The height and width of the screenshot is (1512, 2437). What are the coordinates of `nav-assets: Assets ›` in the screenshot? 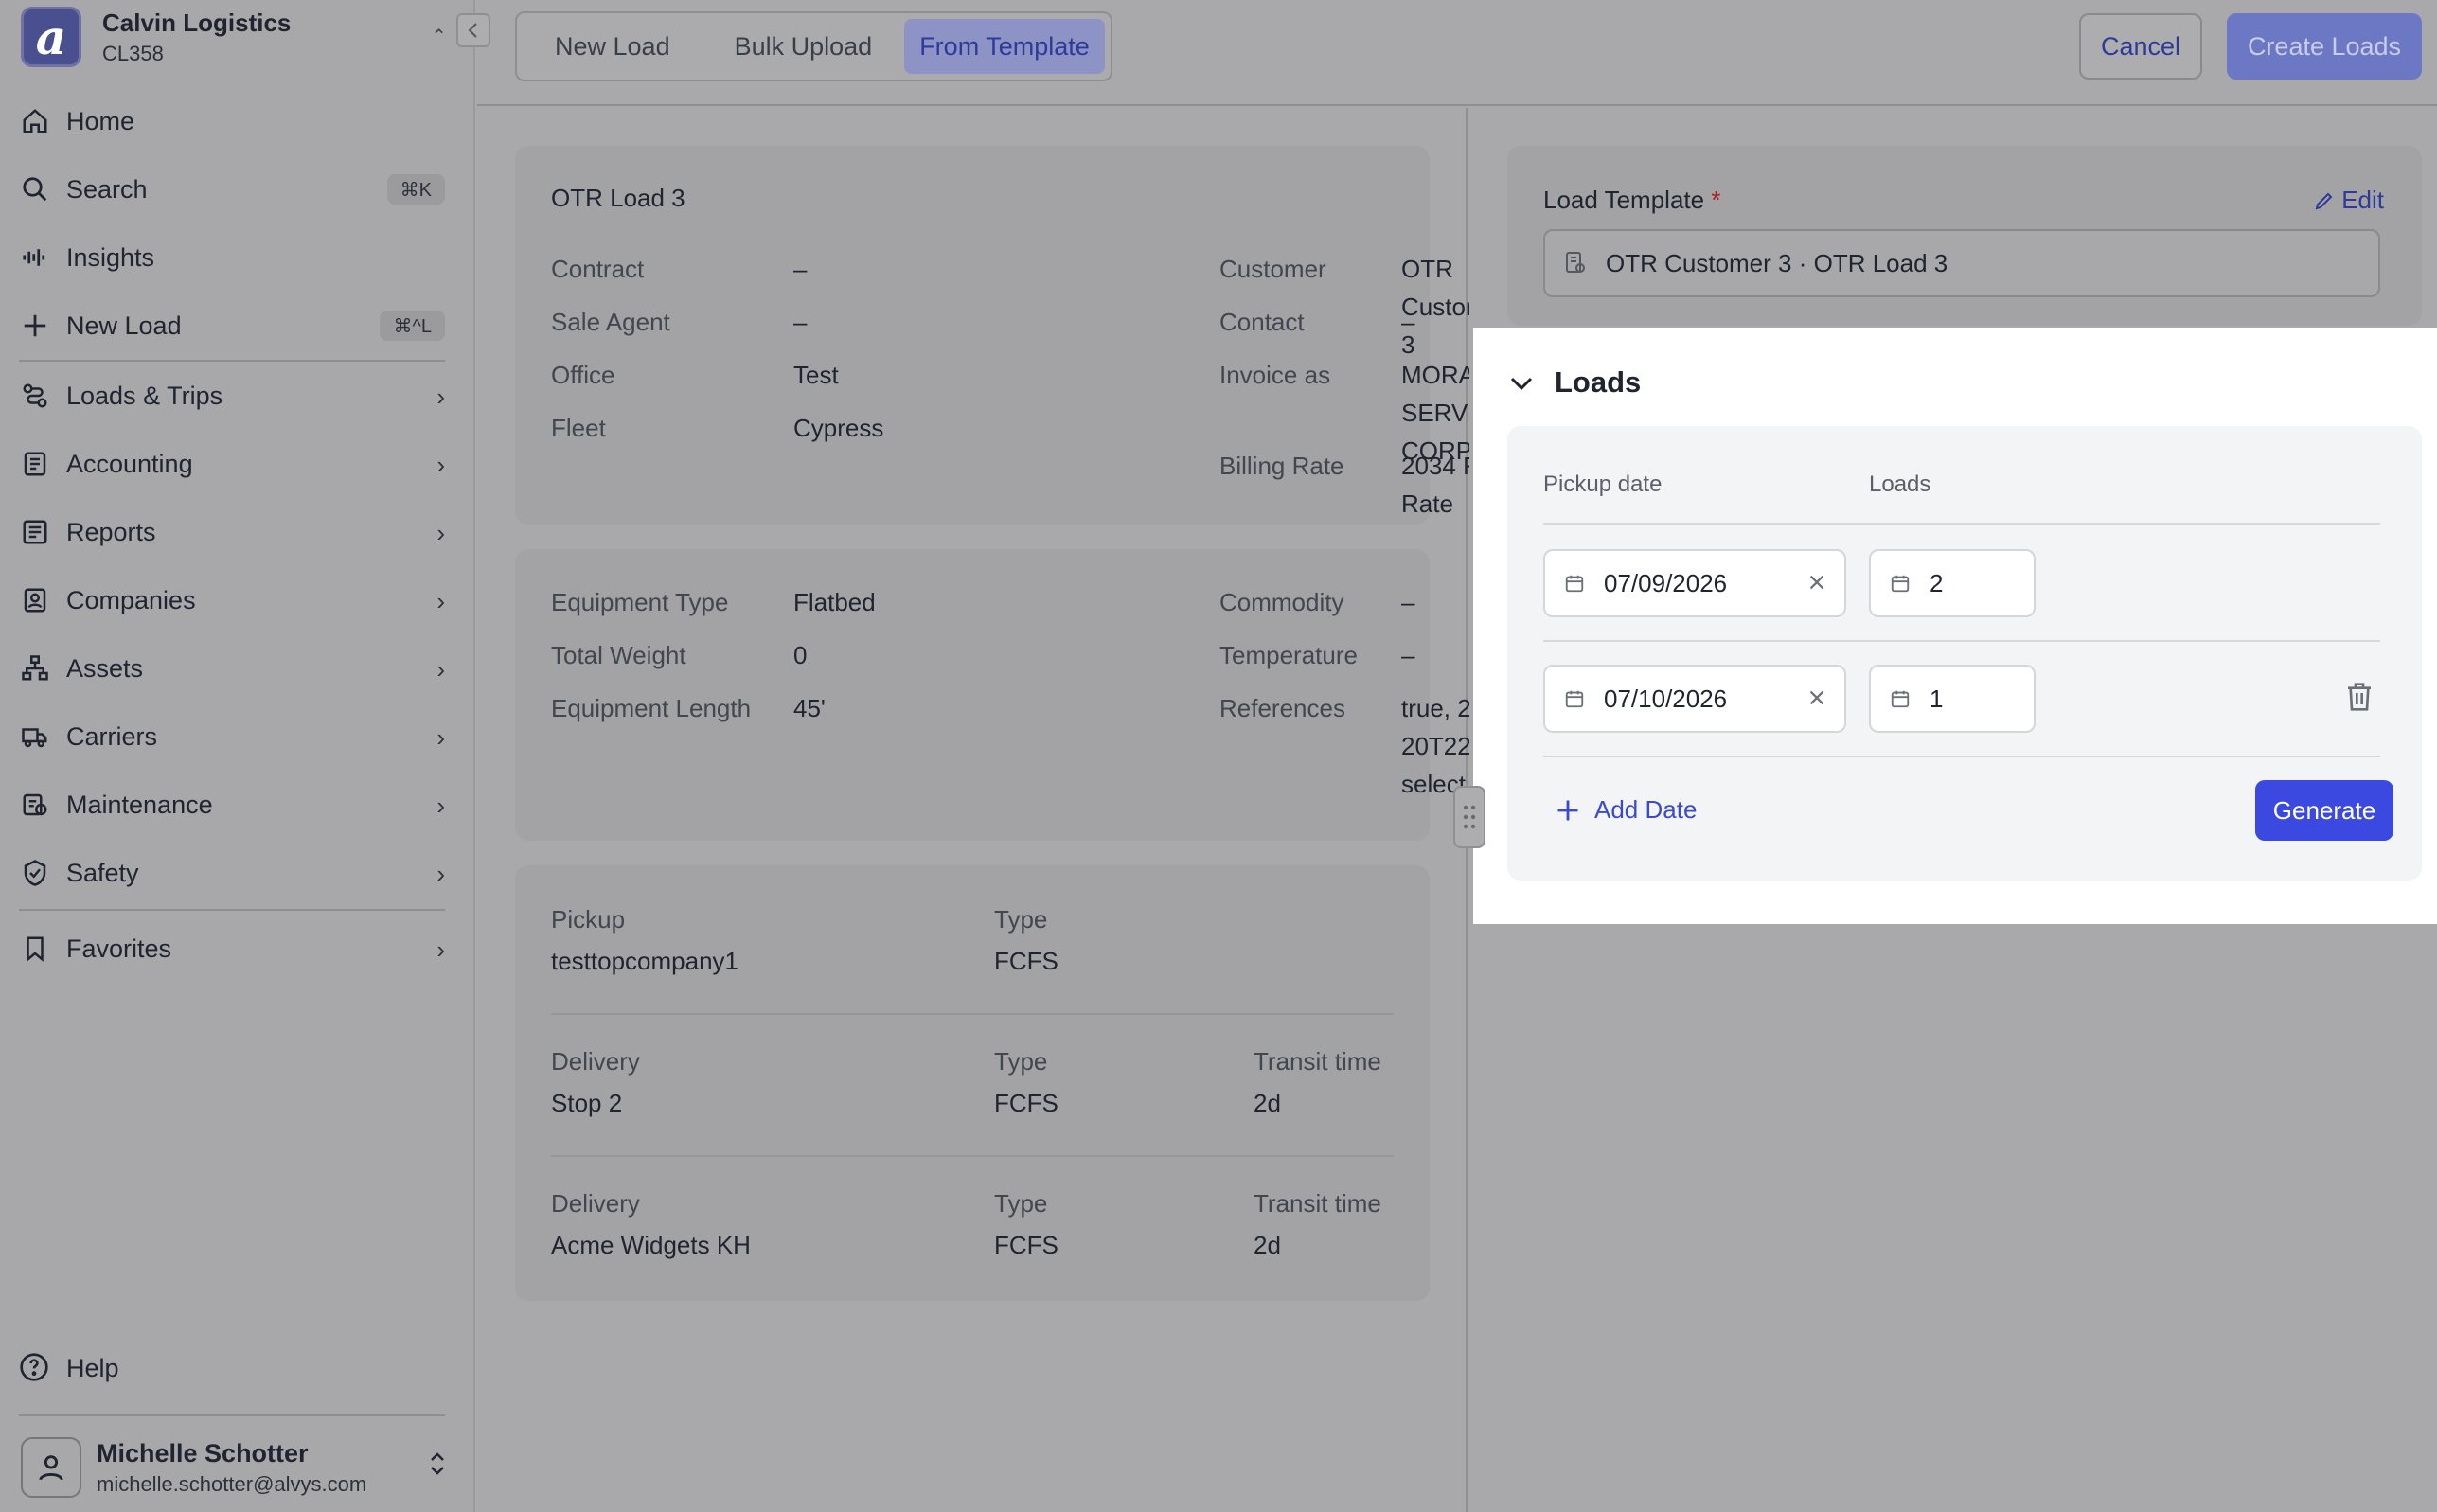 It's located at (232, 668).